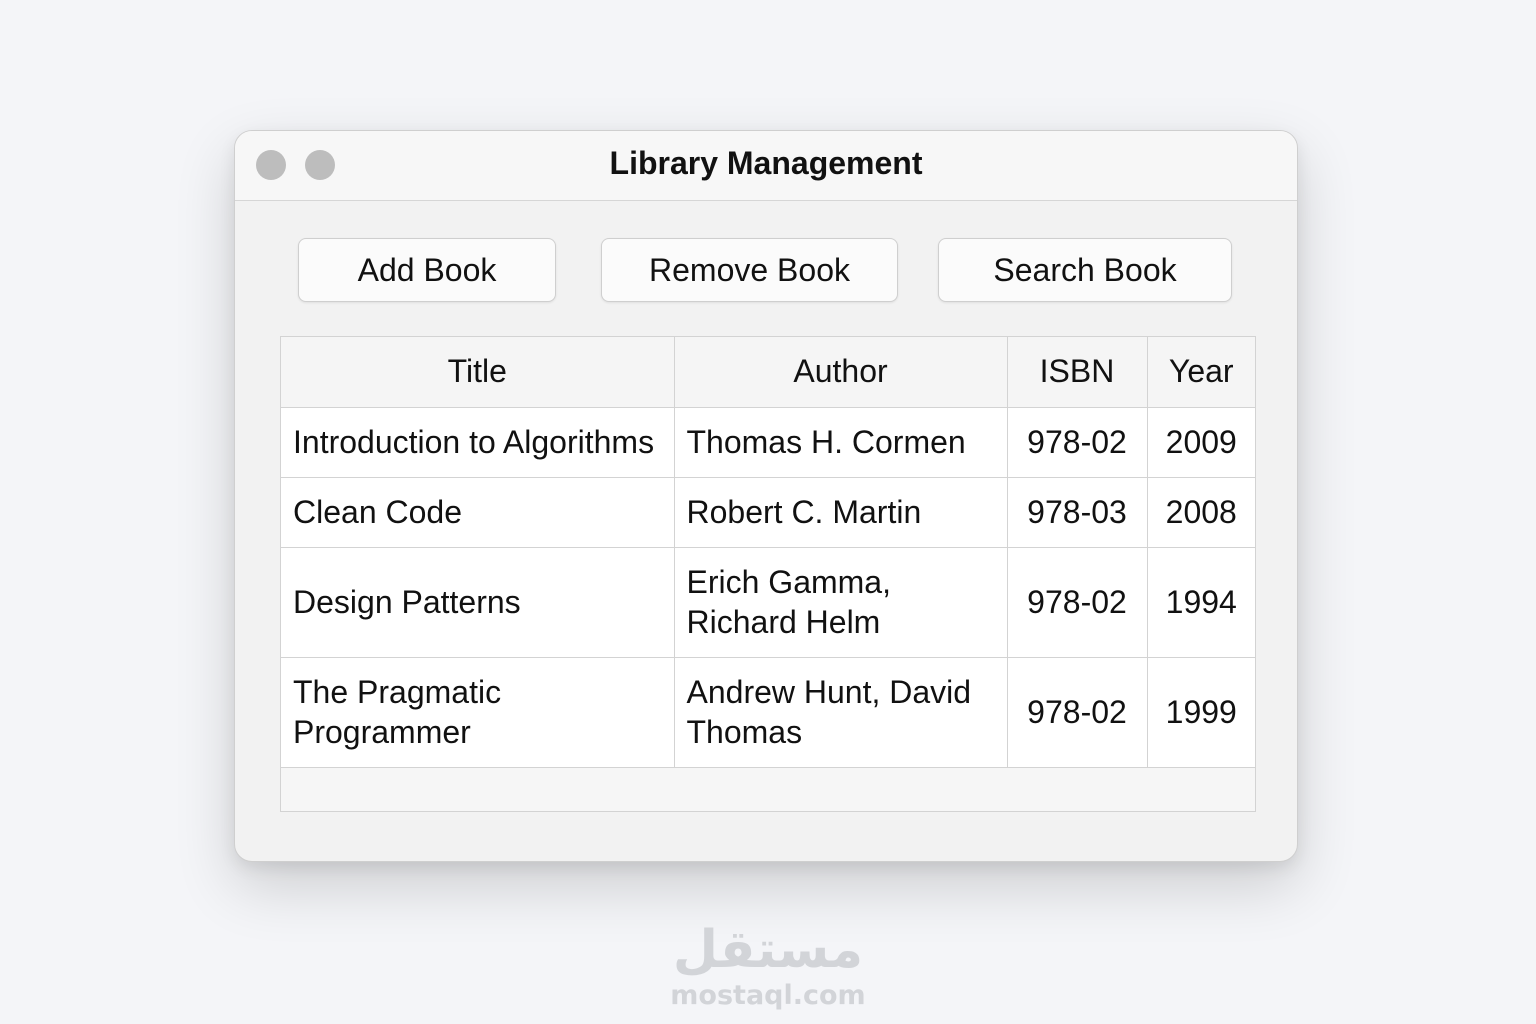  I want to click on add-book-button: Add Book, so click(427, 270).